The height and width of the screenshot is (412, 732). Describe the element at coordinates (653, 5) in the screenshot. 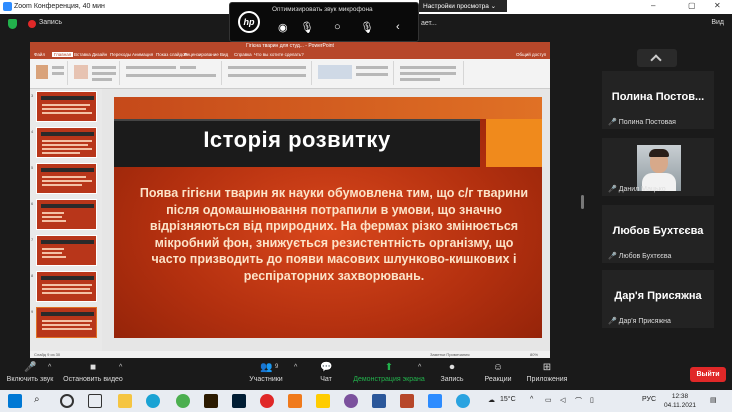

I see `minimize-button: –` at that location.